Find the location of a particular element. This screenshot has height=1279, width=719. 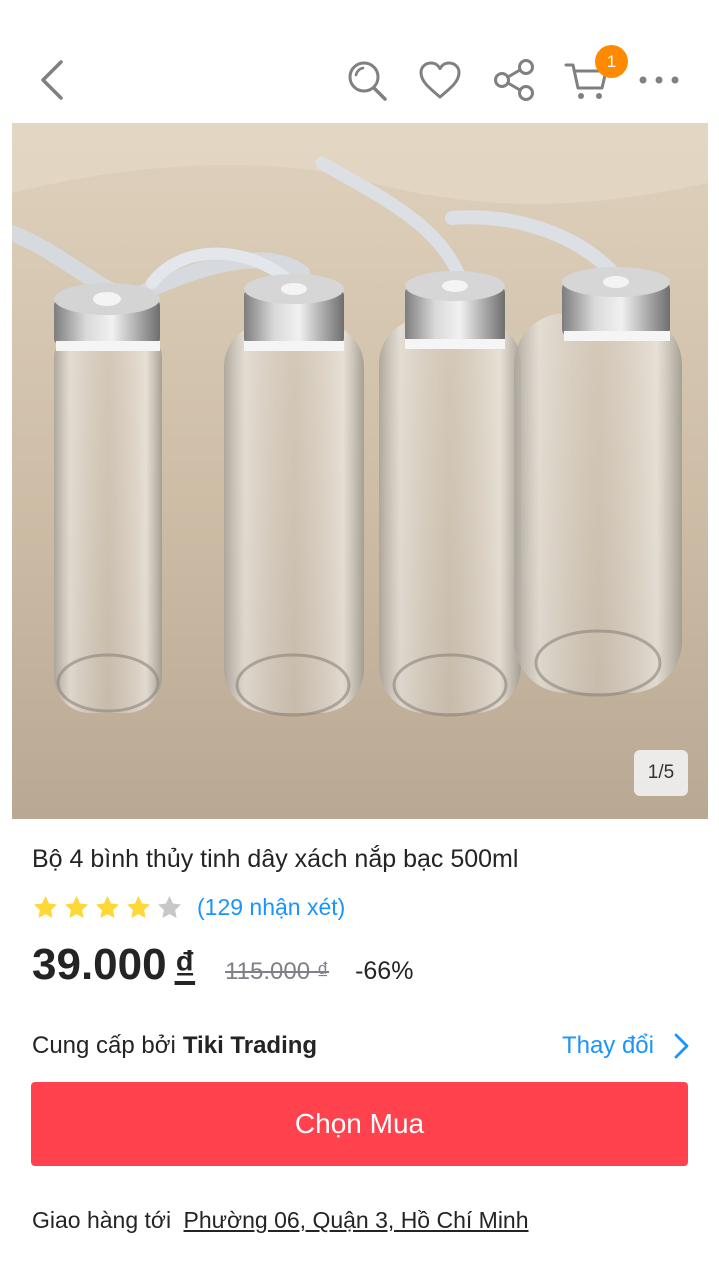

top-navigation-bar: 1 is located at coordinates (359, 61).